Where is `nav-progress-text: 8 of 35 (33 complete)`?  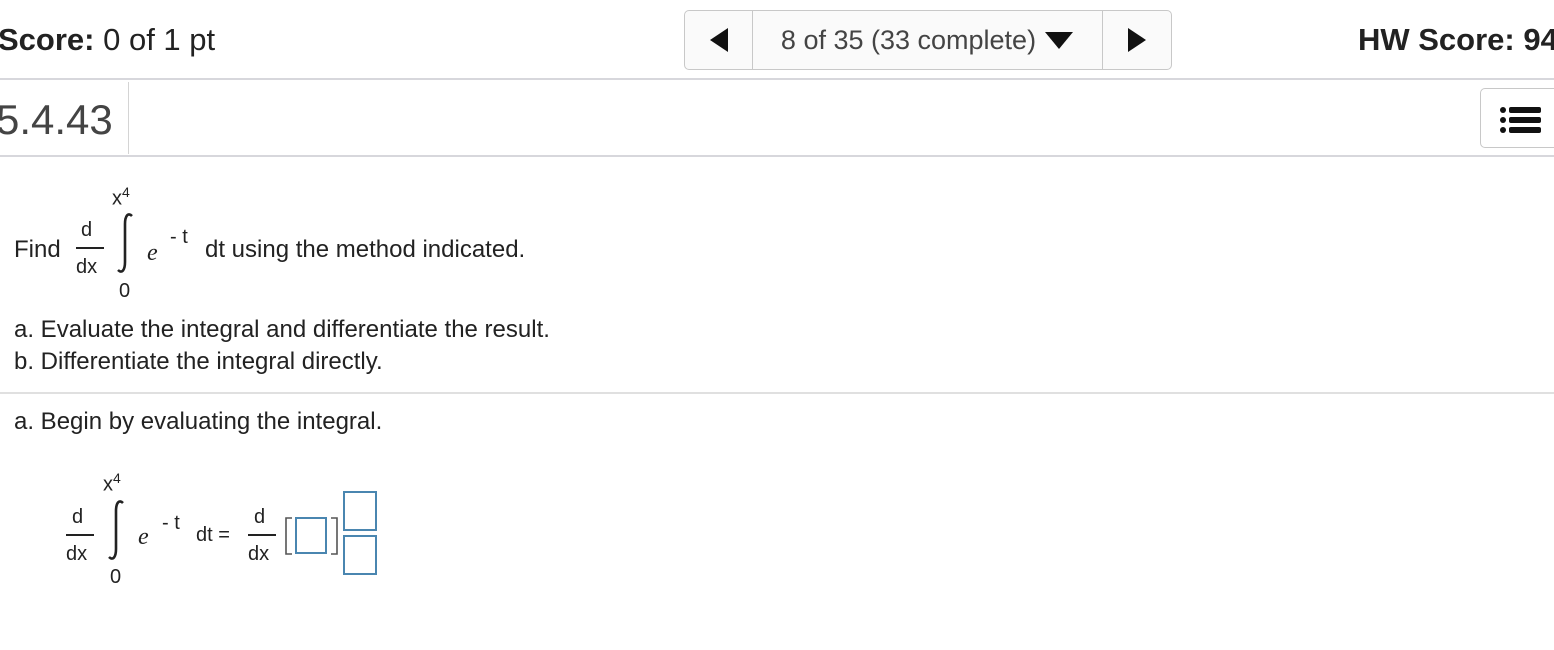 nav-progress-text: 8 of 35 (33 complete) is located at coordinates (908, 39).